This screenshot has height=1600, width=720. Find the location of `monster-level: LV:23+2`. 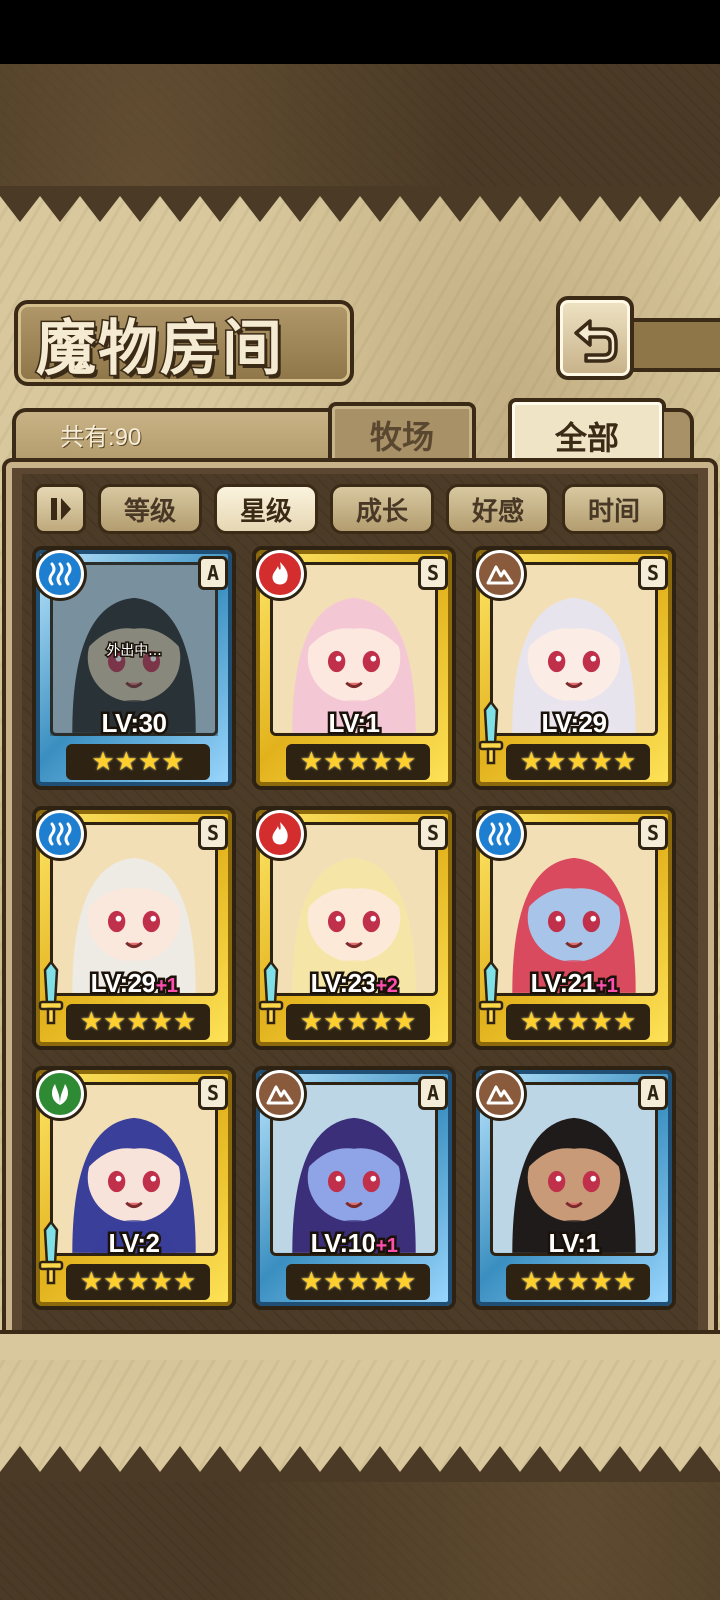

monster-level: LV:23+2 is located at coordinates (354, 983).